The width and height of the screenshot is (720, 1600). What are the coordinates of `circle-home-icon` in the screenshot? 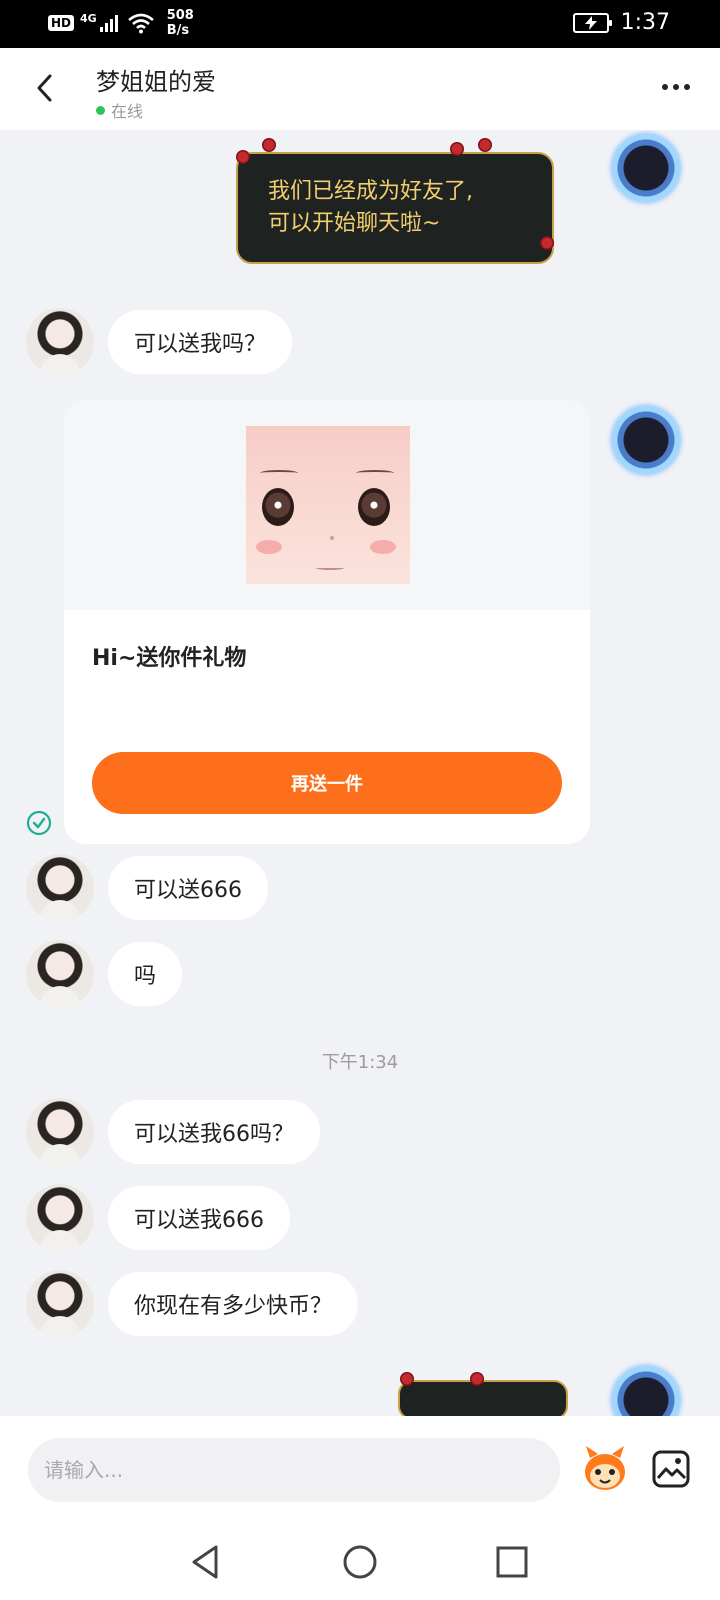 It's located at (360, 1562).